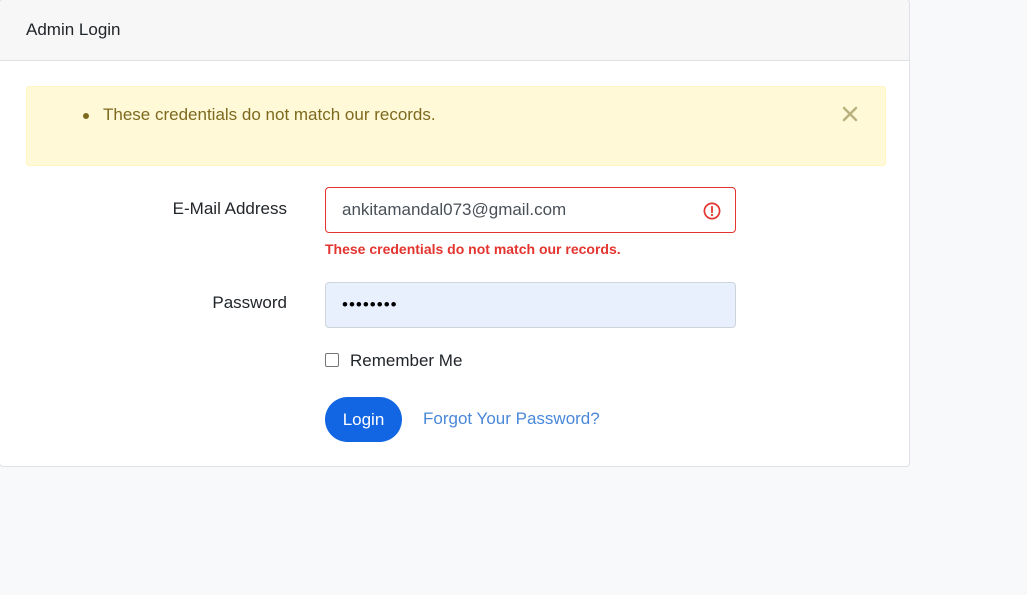 Image resolution: width=1027 pixels, height=595 pixels. I want to click on email-label: E-Mail Address, so click(229, 208).